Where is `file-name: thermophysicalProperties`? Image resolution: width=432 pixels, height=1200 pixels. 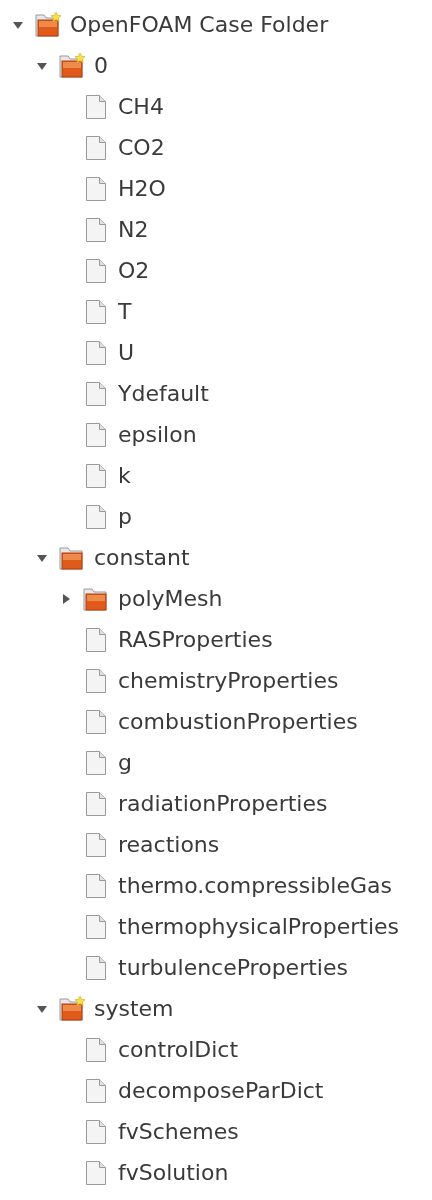
file-name: thermophysicalProperties is located at coordinates (259, 926).